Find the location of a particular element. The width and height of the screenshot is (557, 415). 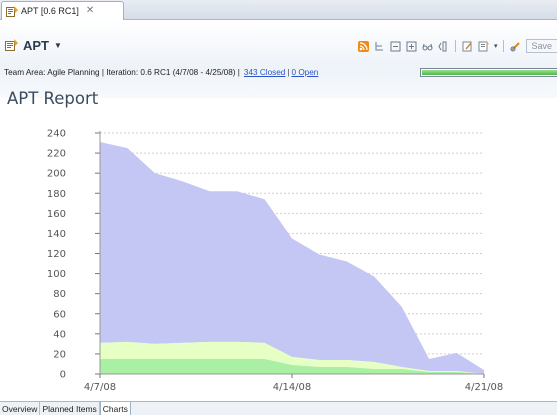

y-tick-label: 120 is located at coordinates (56, 254).